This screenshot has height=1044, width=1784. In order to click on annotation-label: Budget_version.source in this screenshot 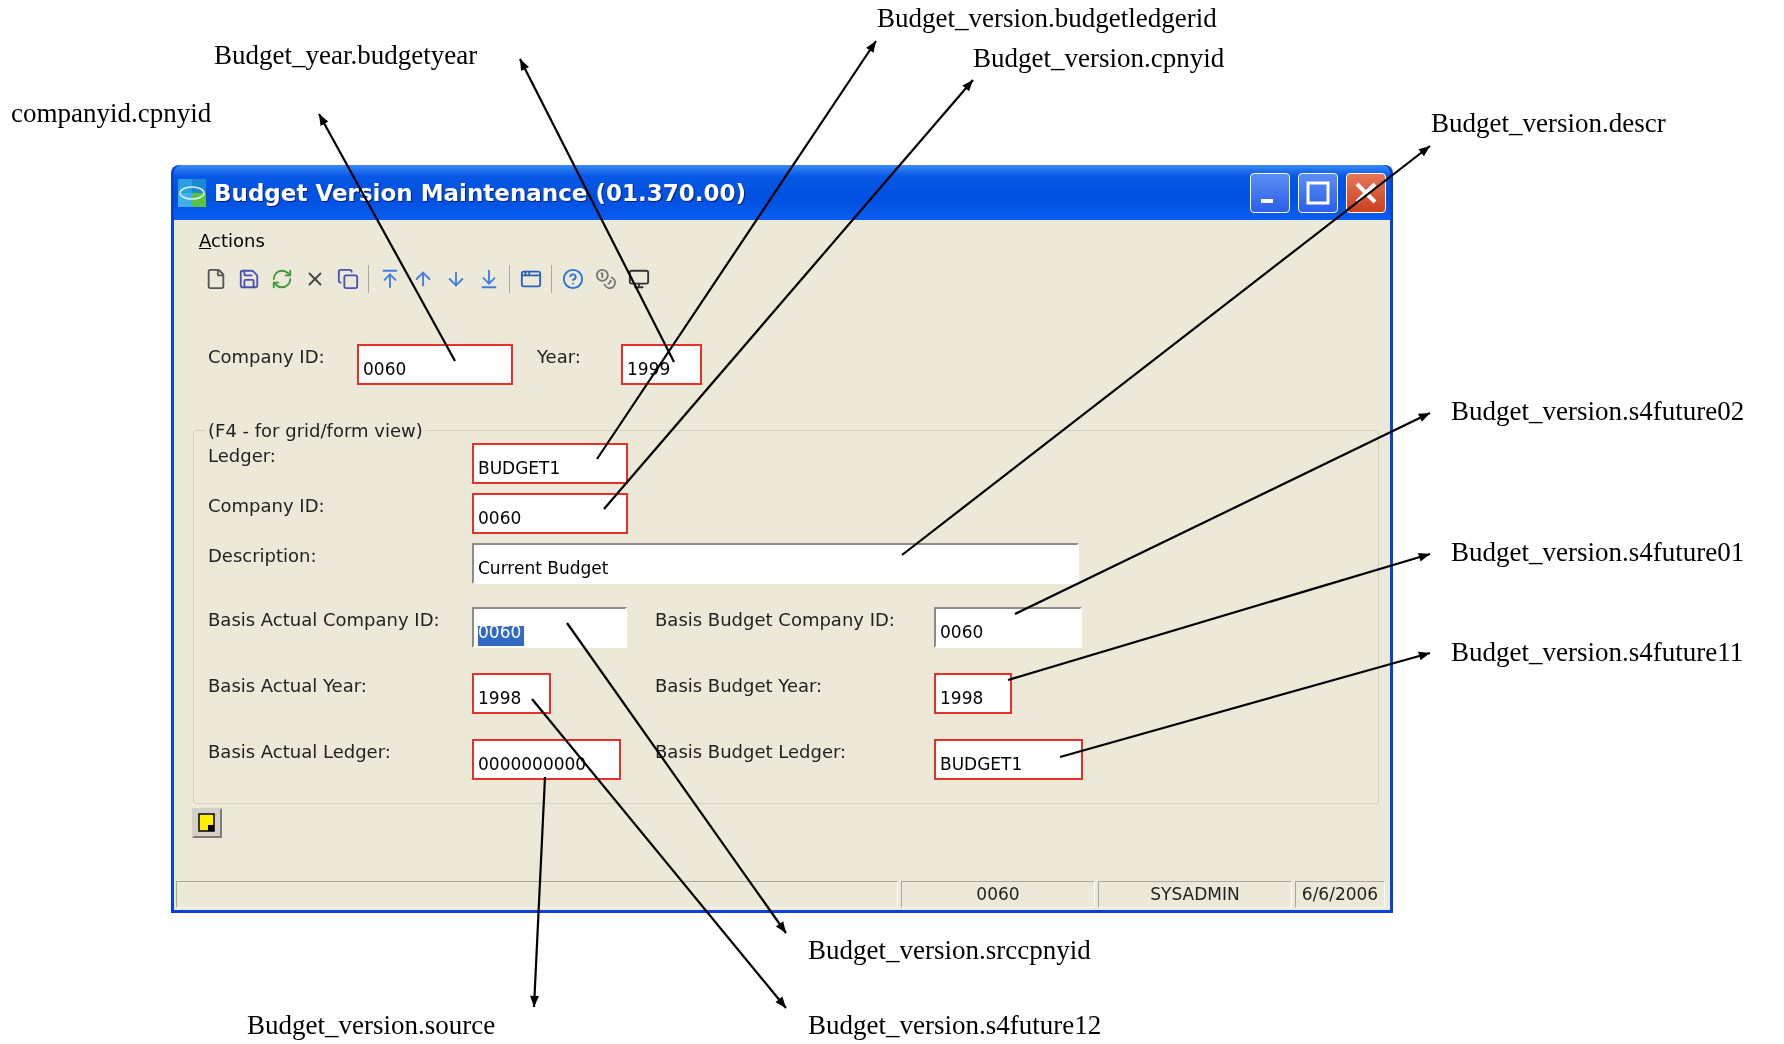, I will do `click(371, 1025)`.